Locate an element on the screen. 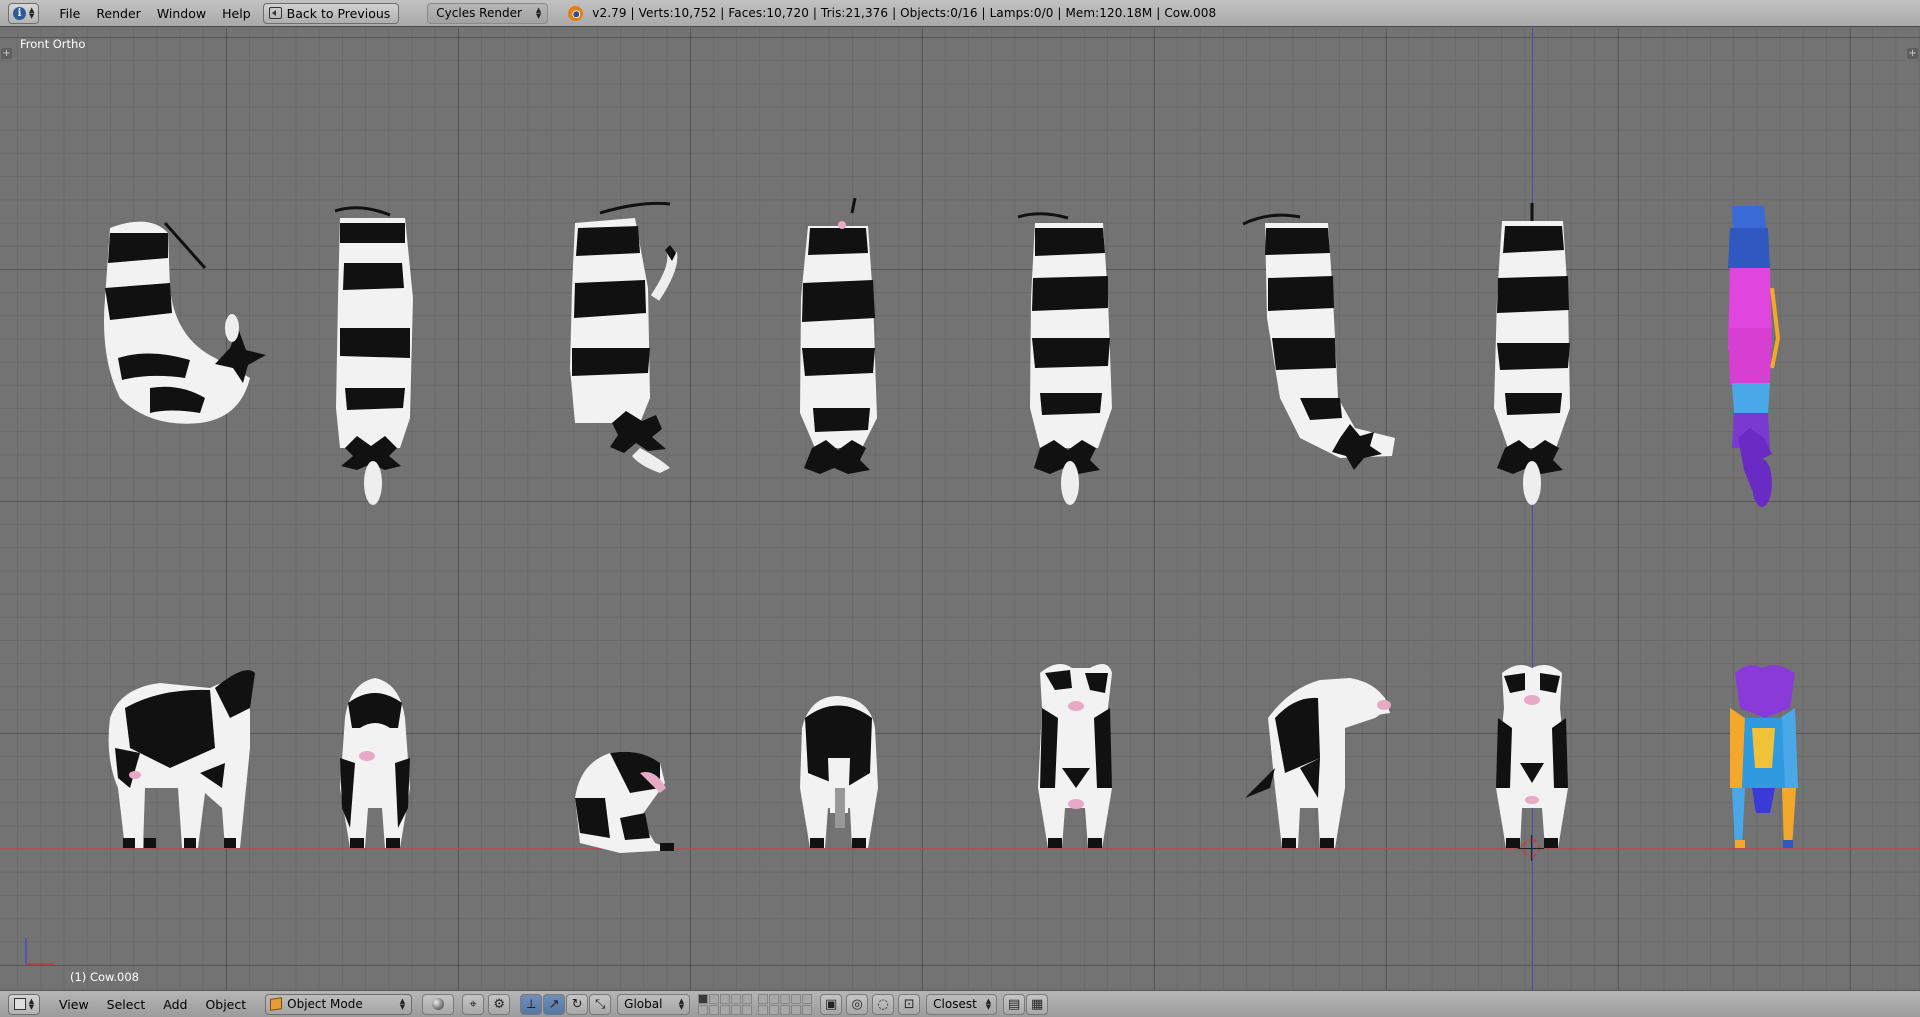 Image resolution: width=1920 pixels, height=1017 pixels. render-engine-value: Cycles Render is located at coordinates (479, 13).